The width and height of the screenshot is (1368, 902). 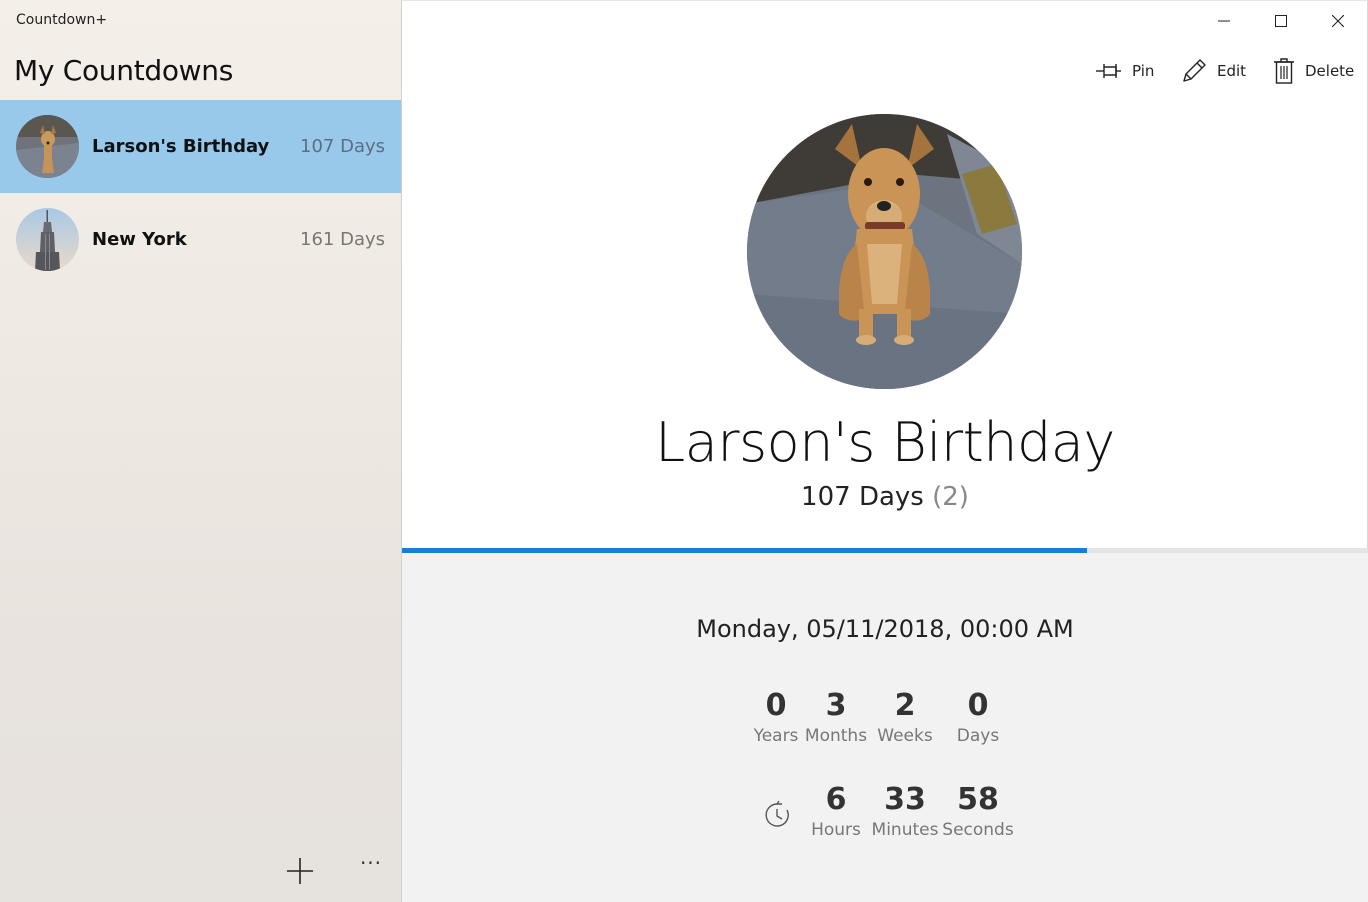 I want to click on plus-icon, so click(x=300, y=871).